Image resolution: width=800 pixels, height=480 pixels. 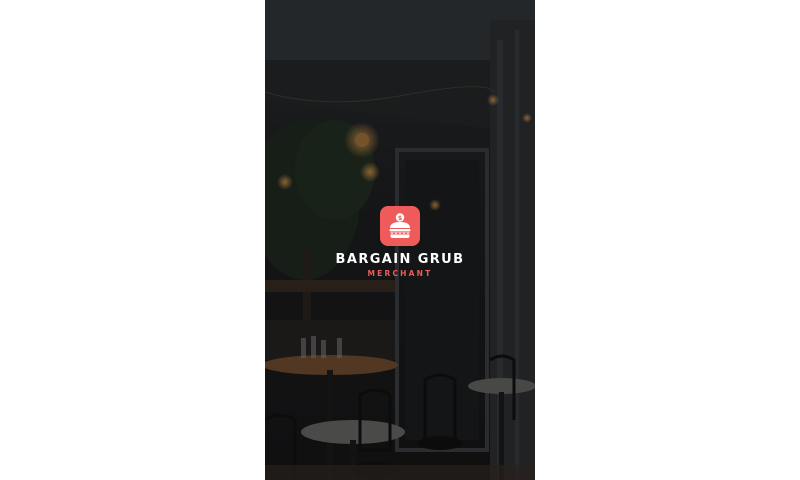 I want to click on app-name: BARGAIN GRUB, so click(x=400, y=259).